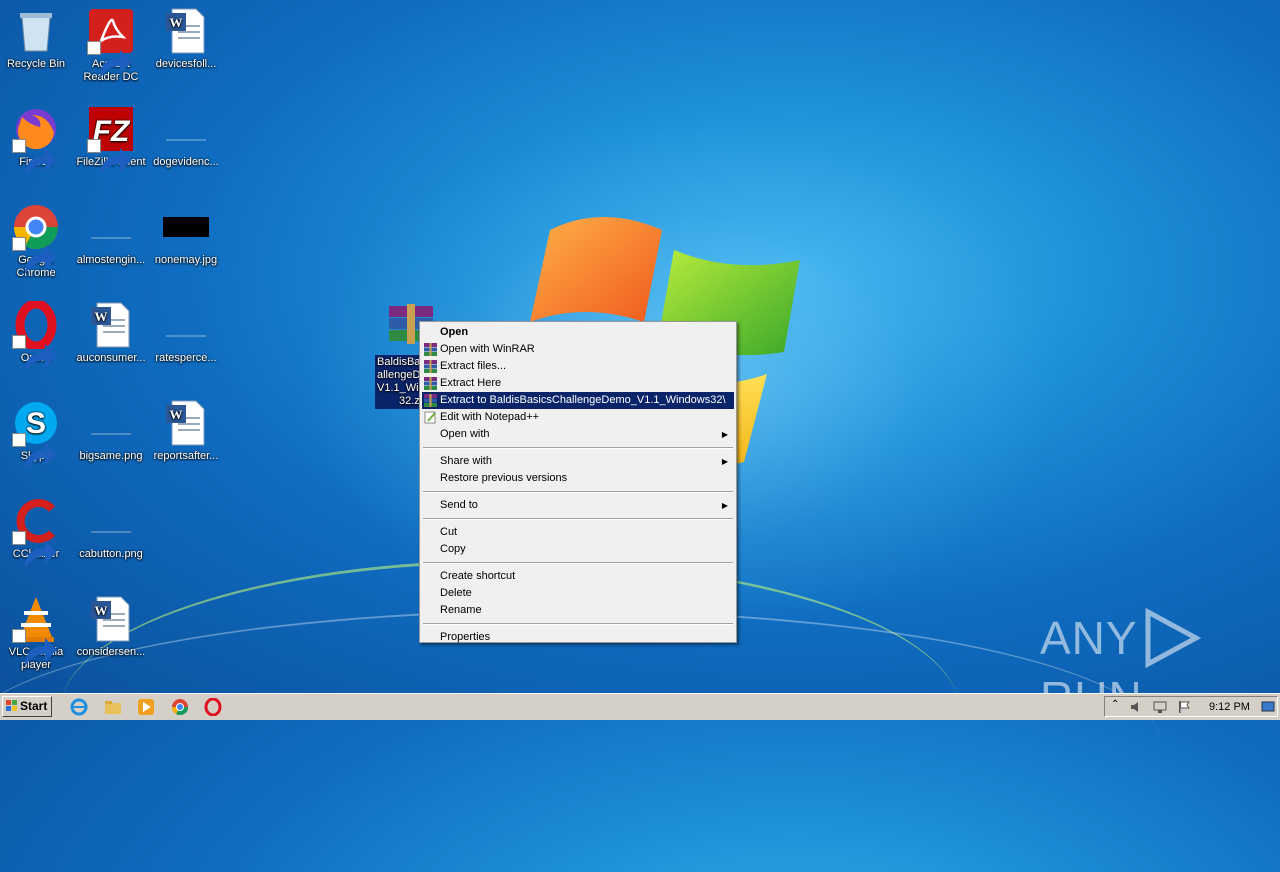 Image resolution: width=1280 pixels, height=872 pixels. What do you see at coordinates (27, 706) in the screenshot?
I see `start-button: Start` at bounding box center [27, 706].